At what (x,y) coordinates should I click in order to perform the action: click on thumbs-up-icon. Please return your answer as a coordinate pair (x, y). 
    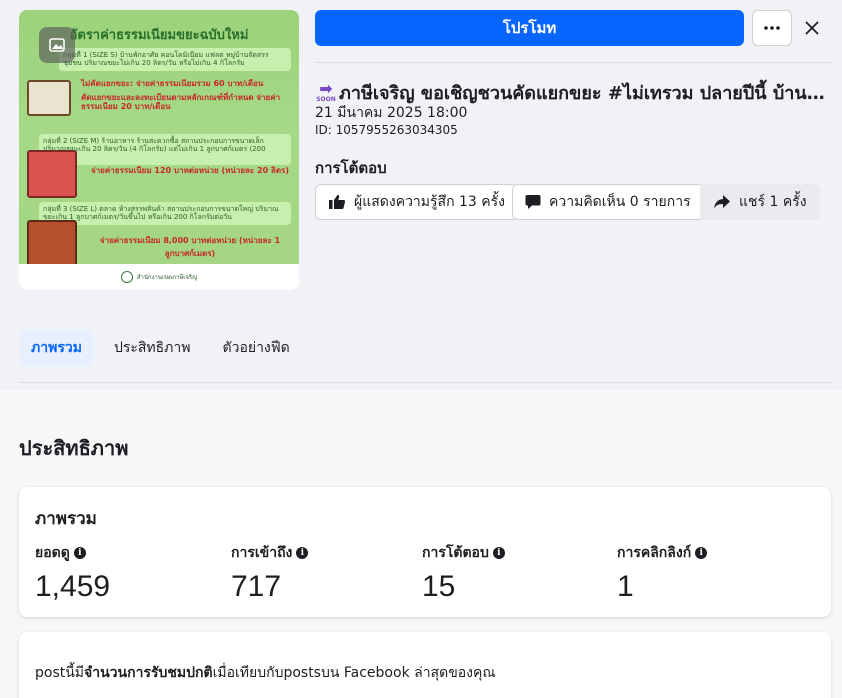
    Looking at the image, I should click on (337, 202).